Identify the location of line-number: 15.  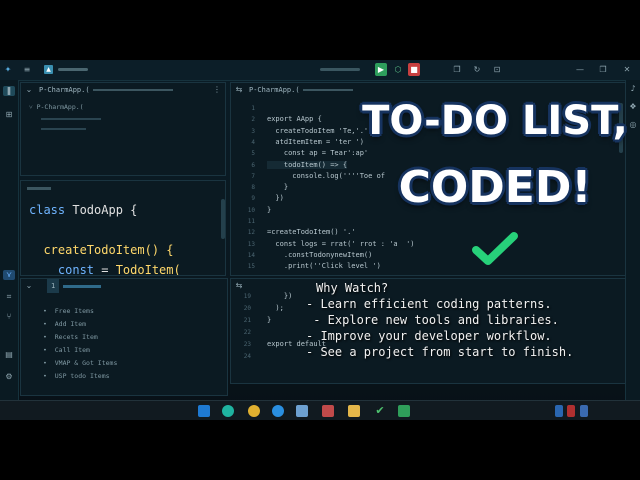
(251, 267).